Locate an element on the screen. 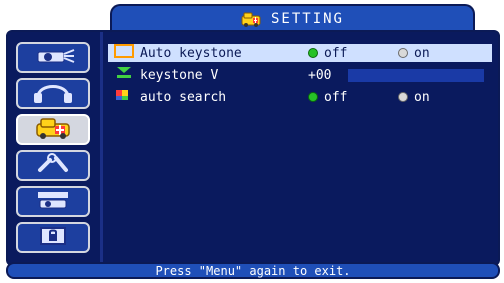 Image resolution: width=504 pixels, height=283 pixels. menu-row-auto-keystone: Auto keystone off on is located at coordinates (300, 53).